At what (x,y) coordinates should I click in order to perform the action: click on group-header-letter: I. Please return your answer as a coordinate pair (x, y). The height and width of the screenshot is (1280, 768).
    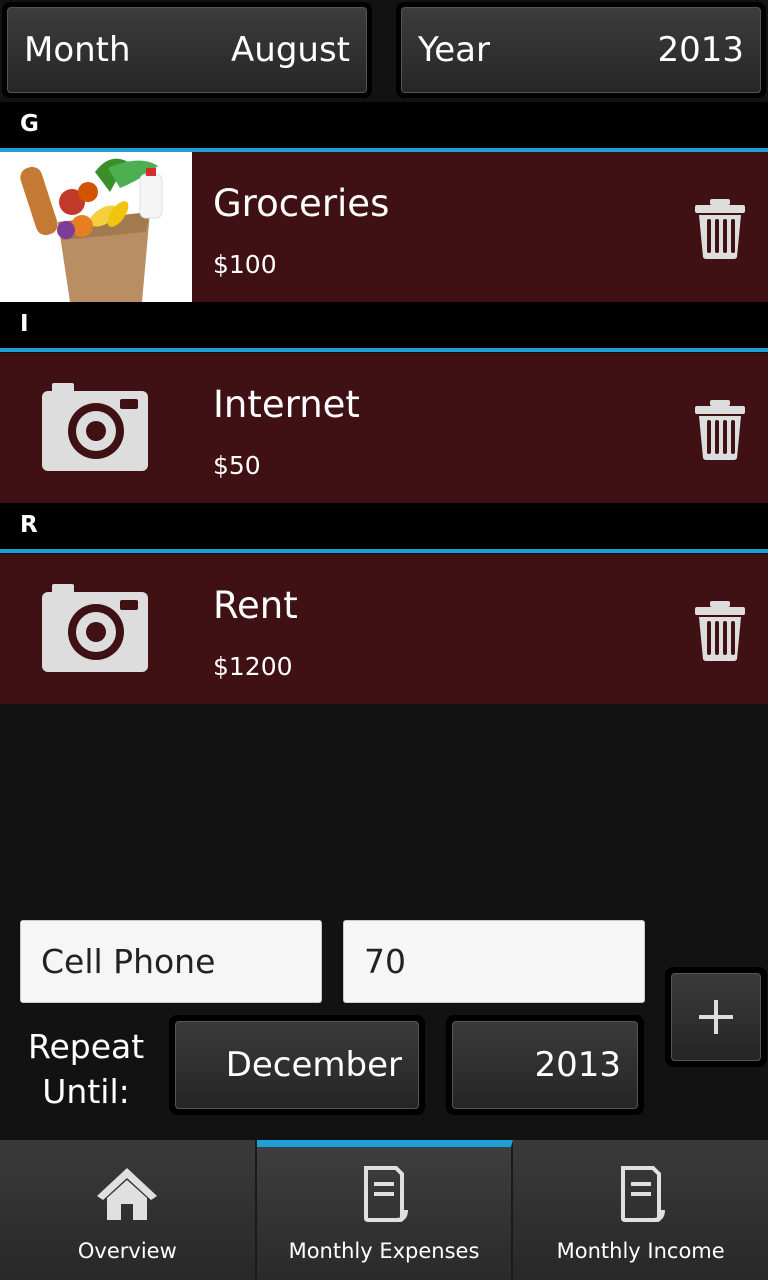
    Looking at the image, I should click on (24, 324).